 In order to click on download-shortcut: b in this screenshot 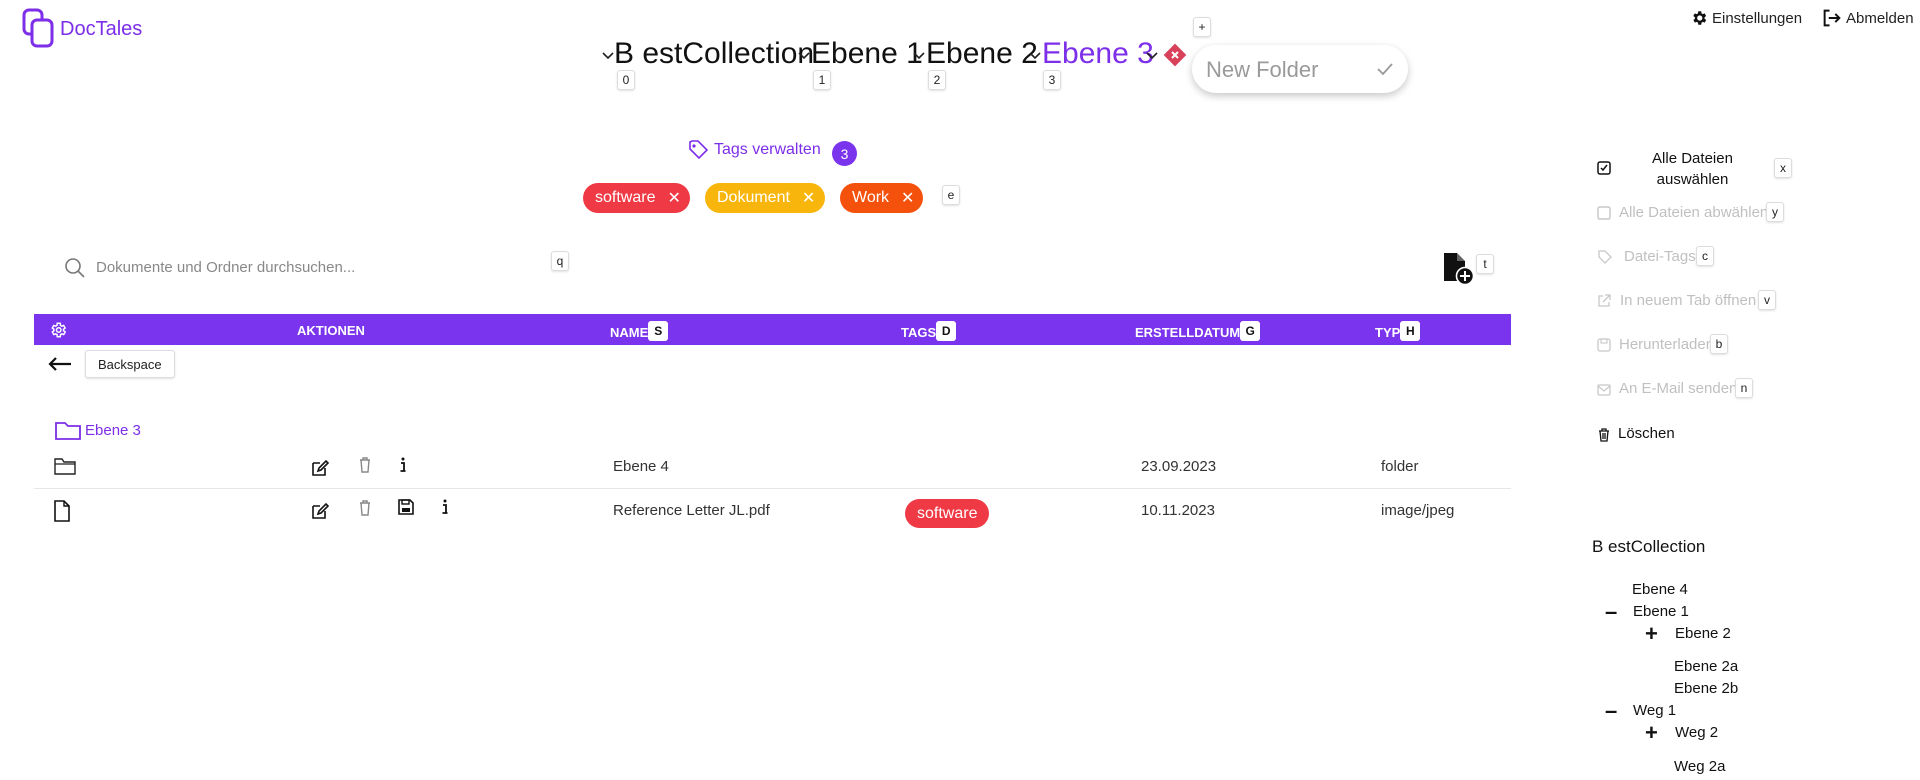, I will do `click(1719, 344)`.